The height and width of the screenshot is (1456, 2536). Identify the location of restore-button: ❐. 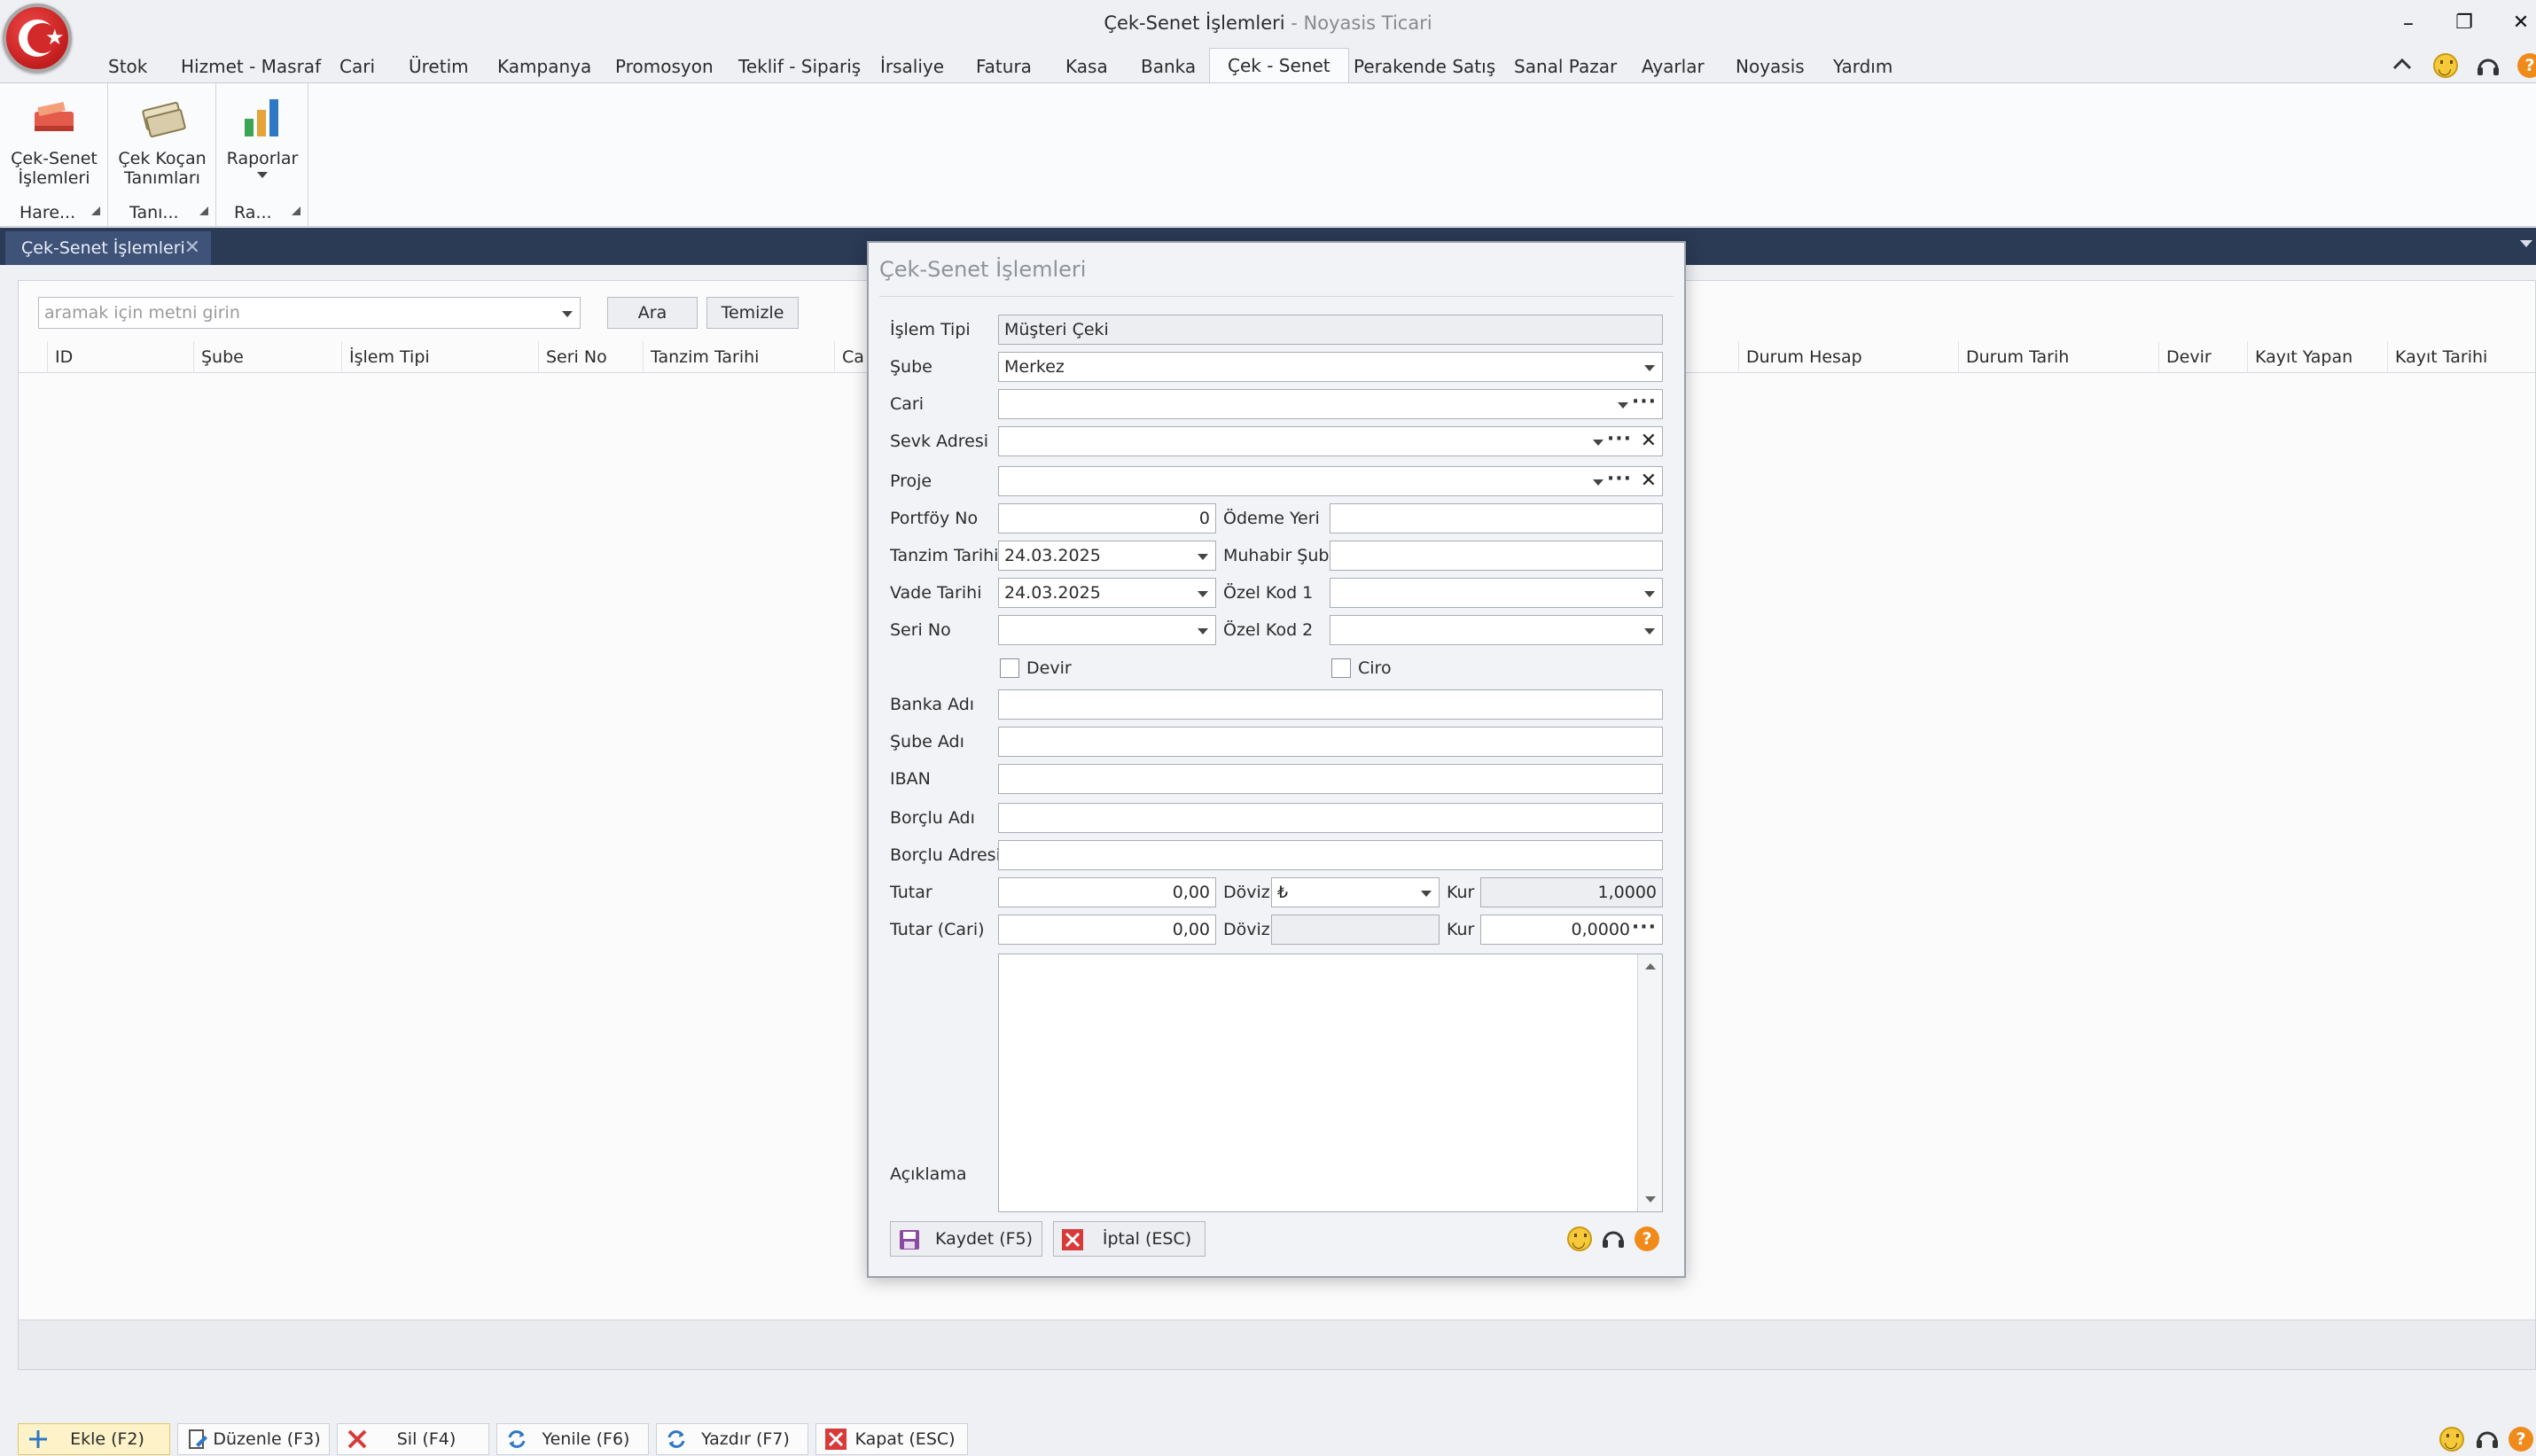
(2464, 23).